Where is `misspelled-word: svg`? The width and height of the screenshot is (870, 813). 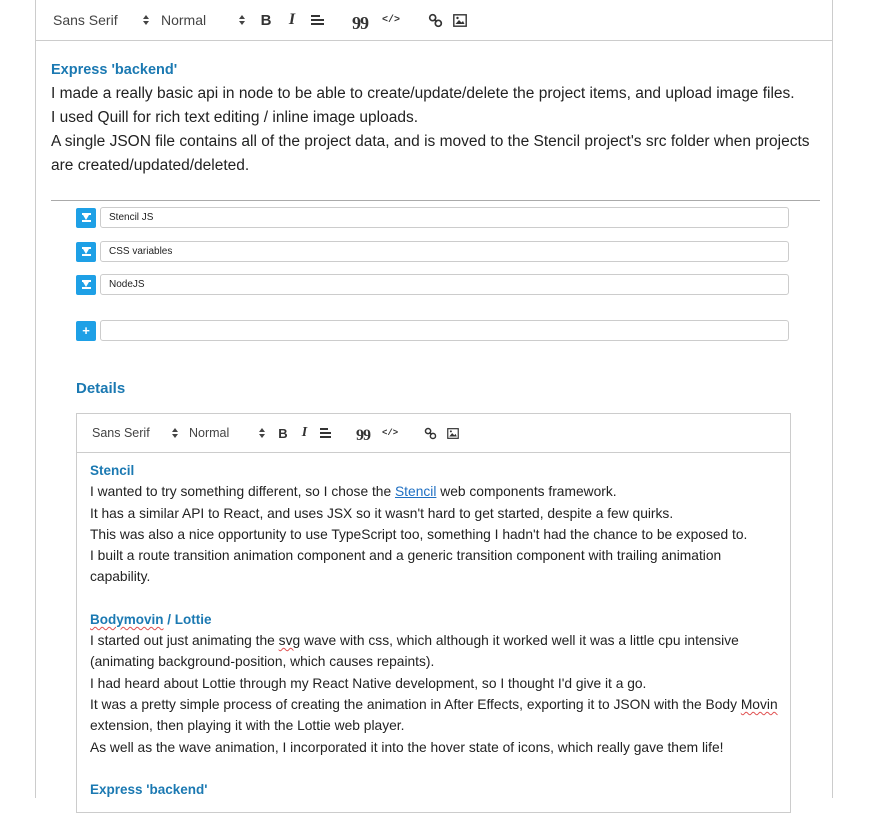 misspelled-word: svg is located at coordinates (289, 641).